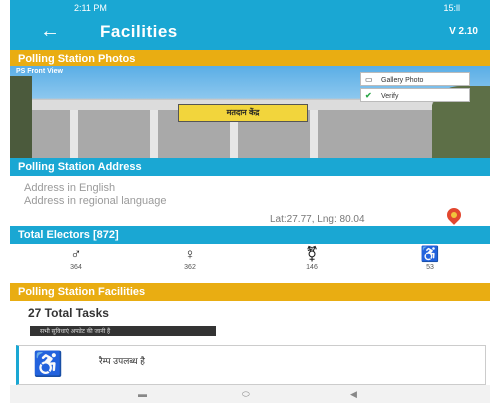  I want to click on gallery-icon: ▭, so click(369, 79).